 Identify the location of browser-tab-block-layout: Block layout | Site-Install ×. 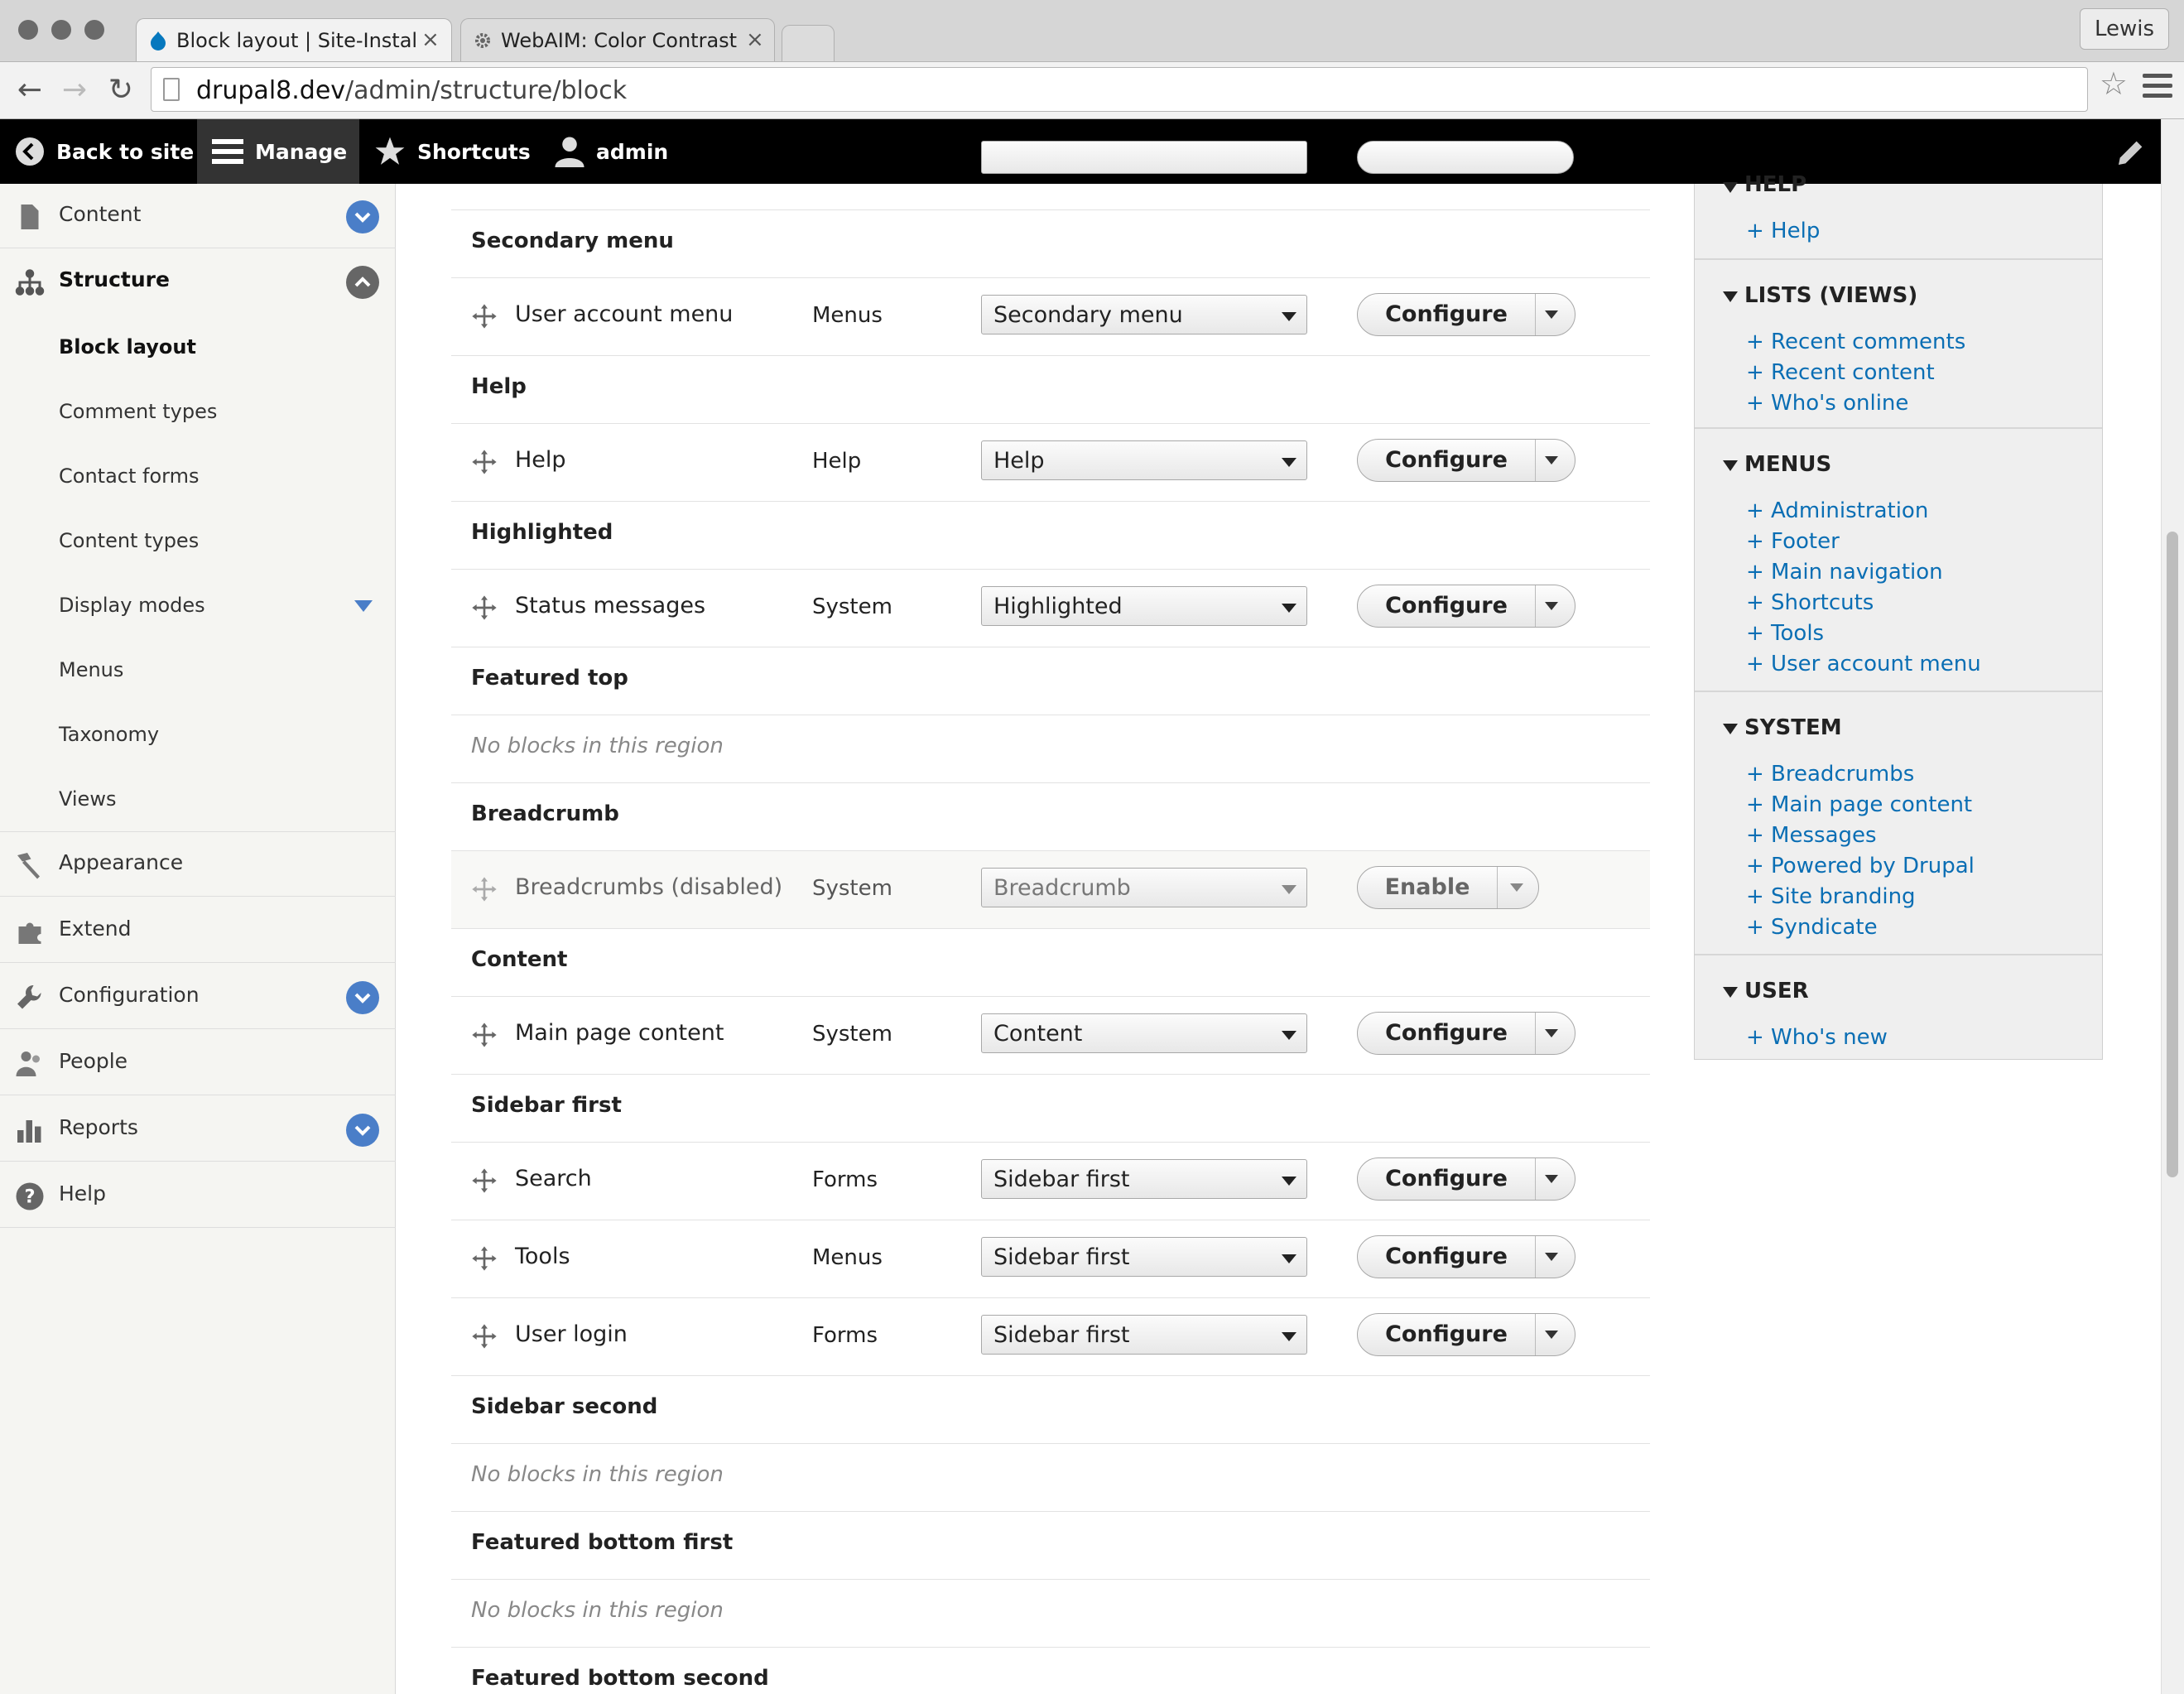
(294, 39).